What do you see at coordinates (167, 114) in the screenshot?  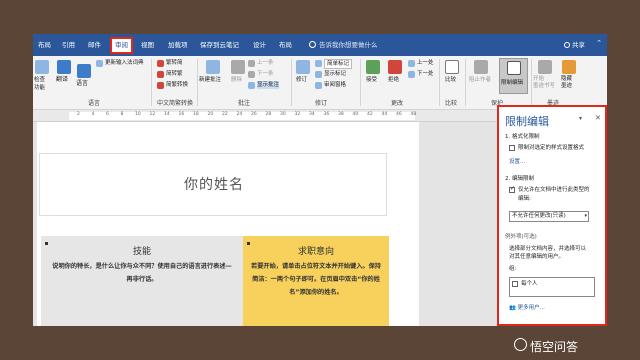 I see `ruler-tick: 14` at bounding box center [167, 114].